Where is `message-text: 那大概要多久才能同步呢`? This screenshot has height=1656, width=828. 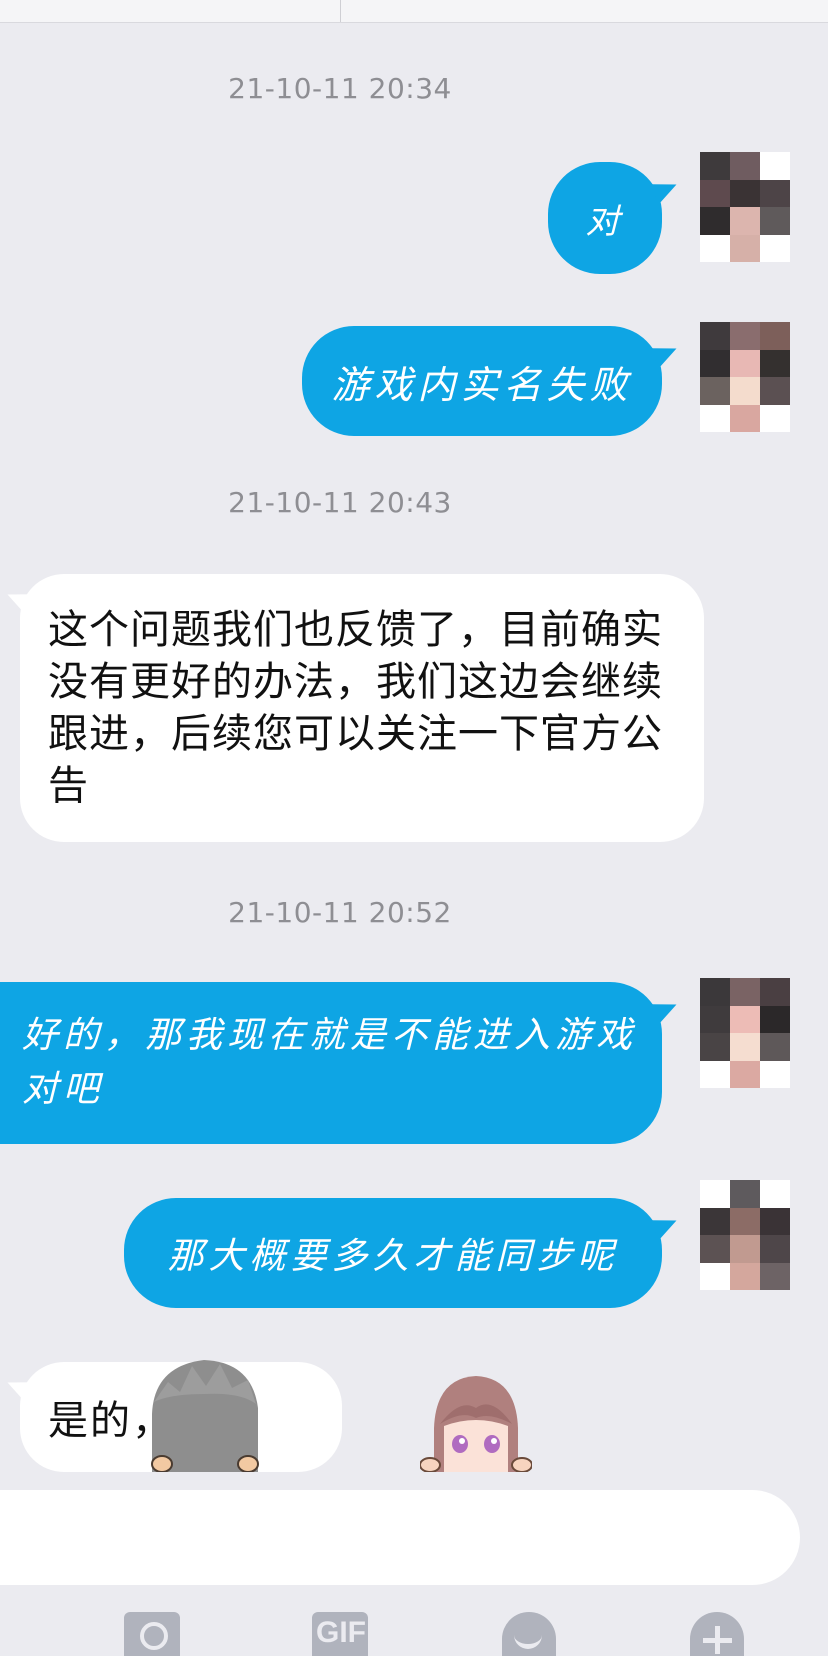
message-text: 那大概要多久才能同步呢 is located at coordinates (393, 1256).